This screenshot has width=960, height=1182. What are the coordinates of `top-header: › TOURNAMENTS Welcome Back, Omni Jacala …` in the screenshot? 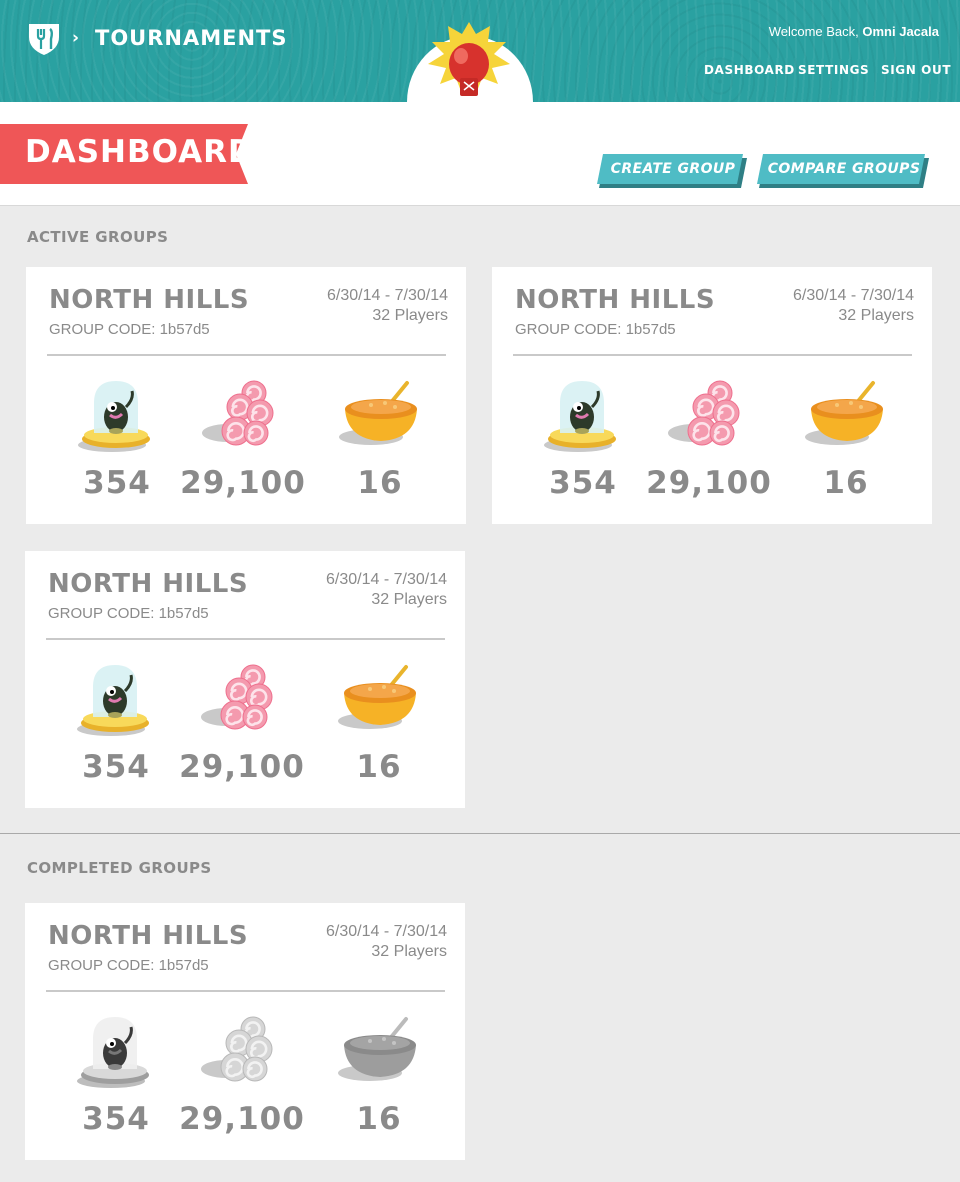 It's located at (480, 51).